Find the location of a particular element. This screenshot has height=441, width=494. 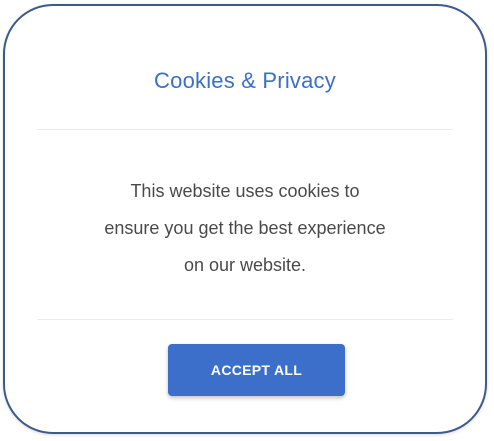

footer-divider is located at coordinates (245, 319).